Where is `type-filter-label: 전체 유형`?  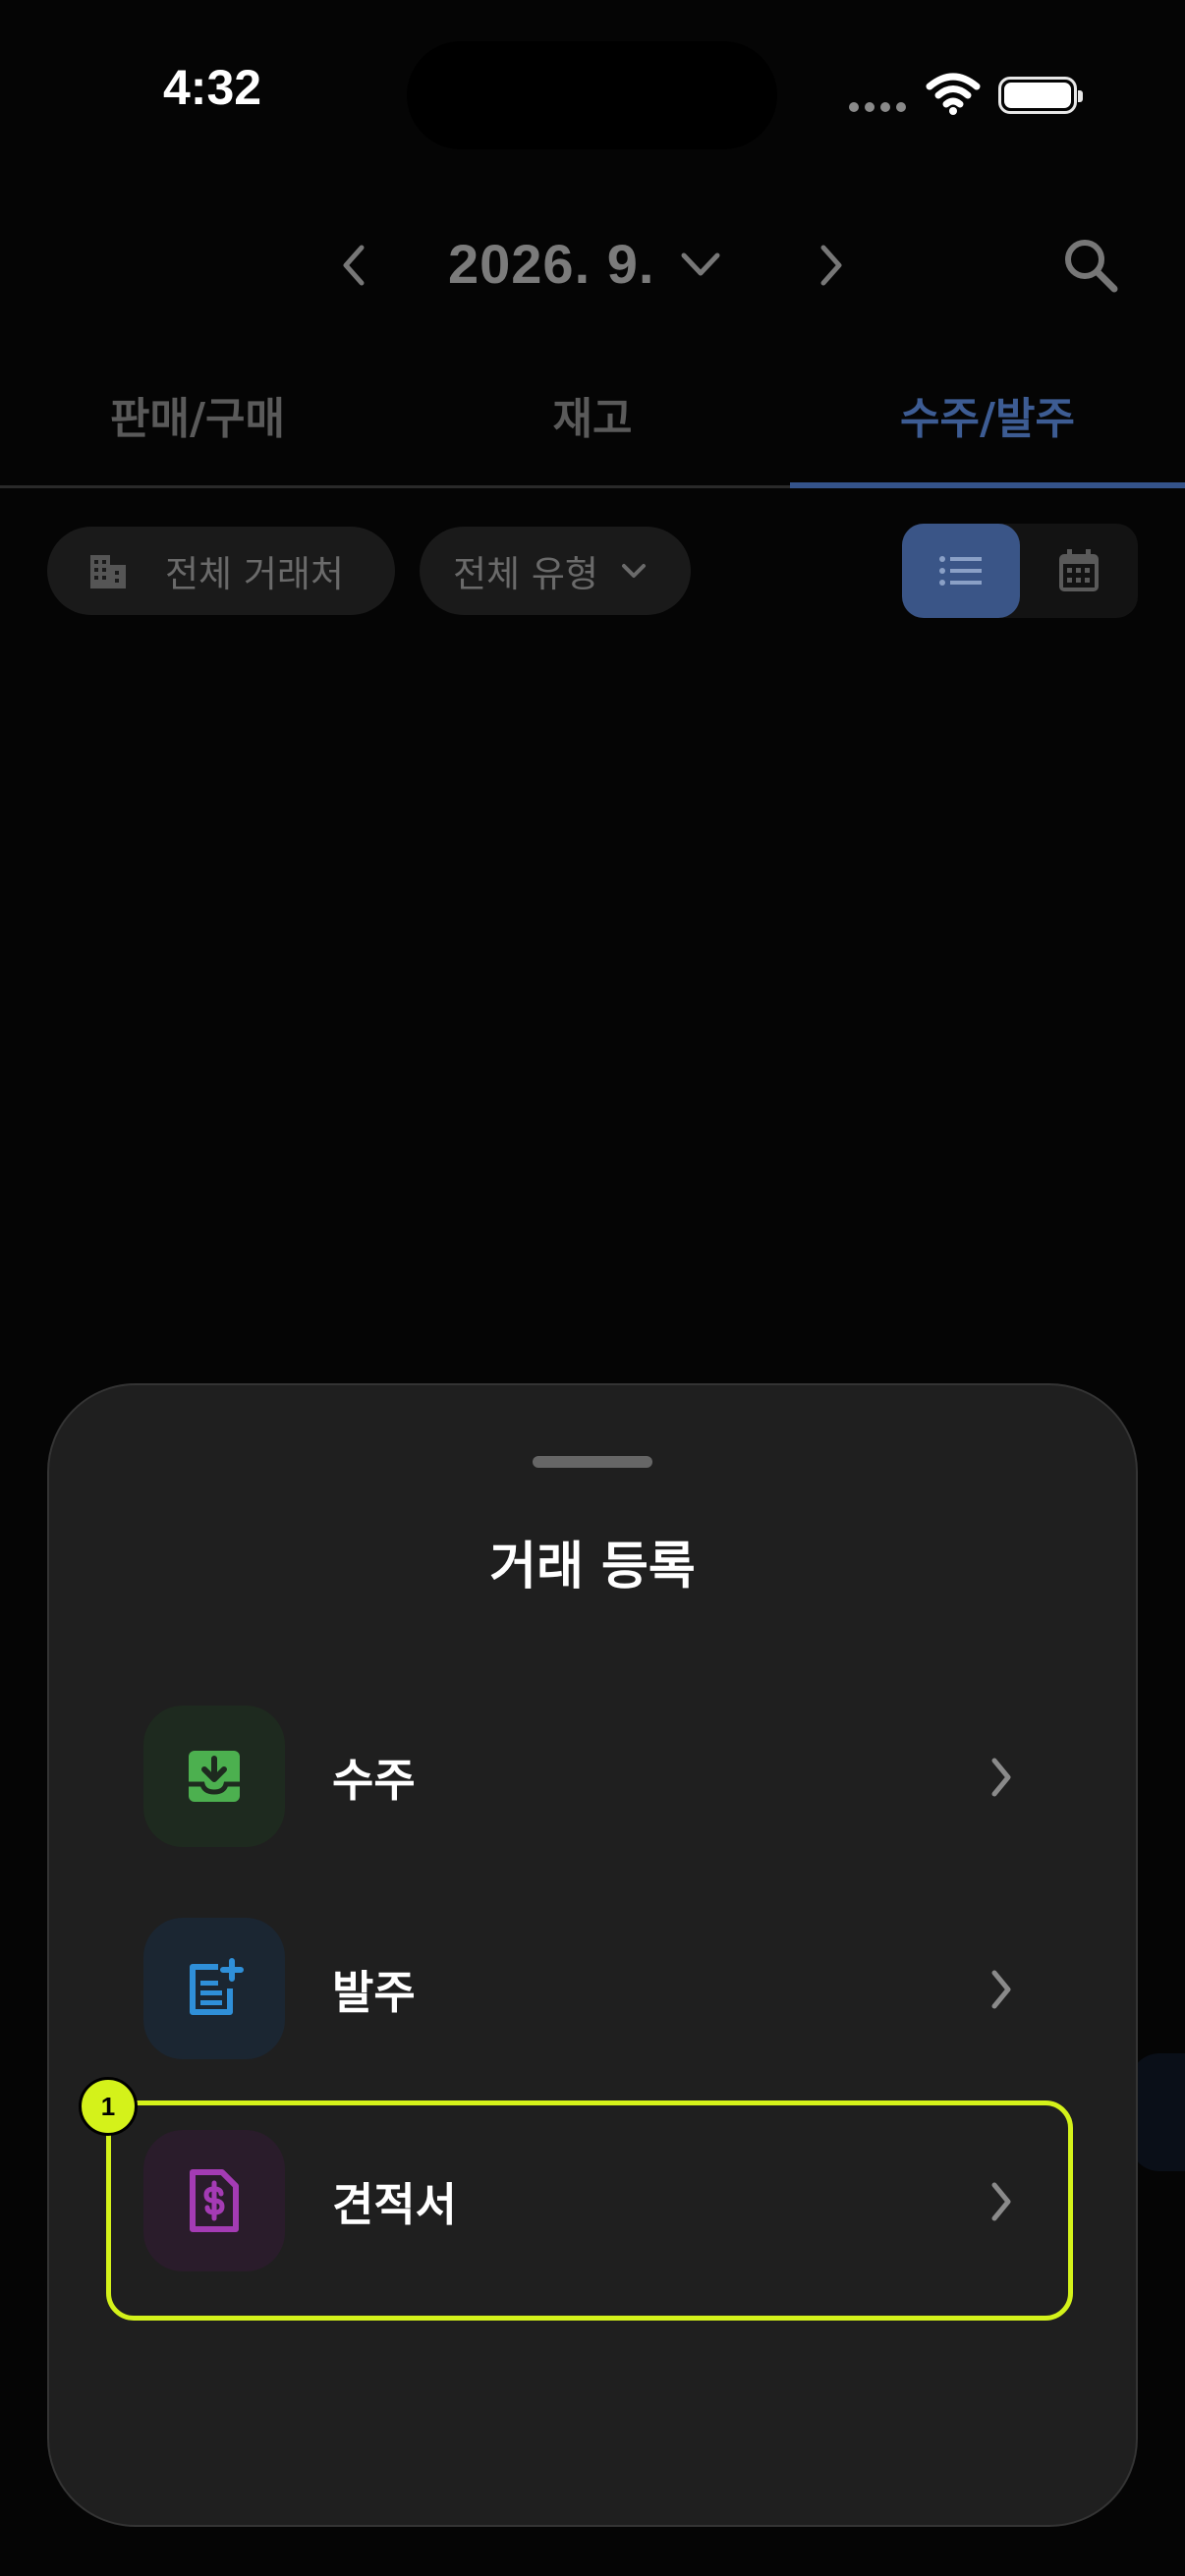 type-filter-label: 전체 유형 is located at coordinates (526, 574).